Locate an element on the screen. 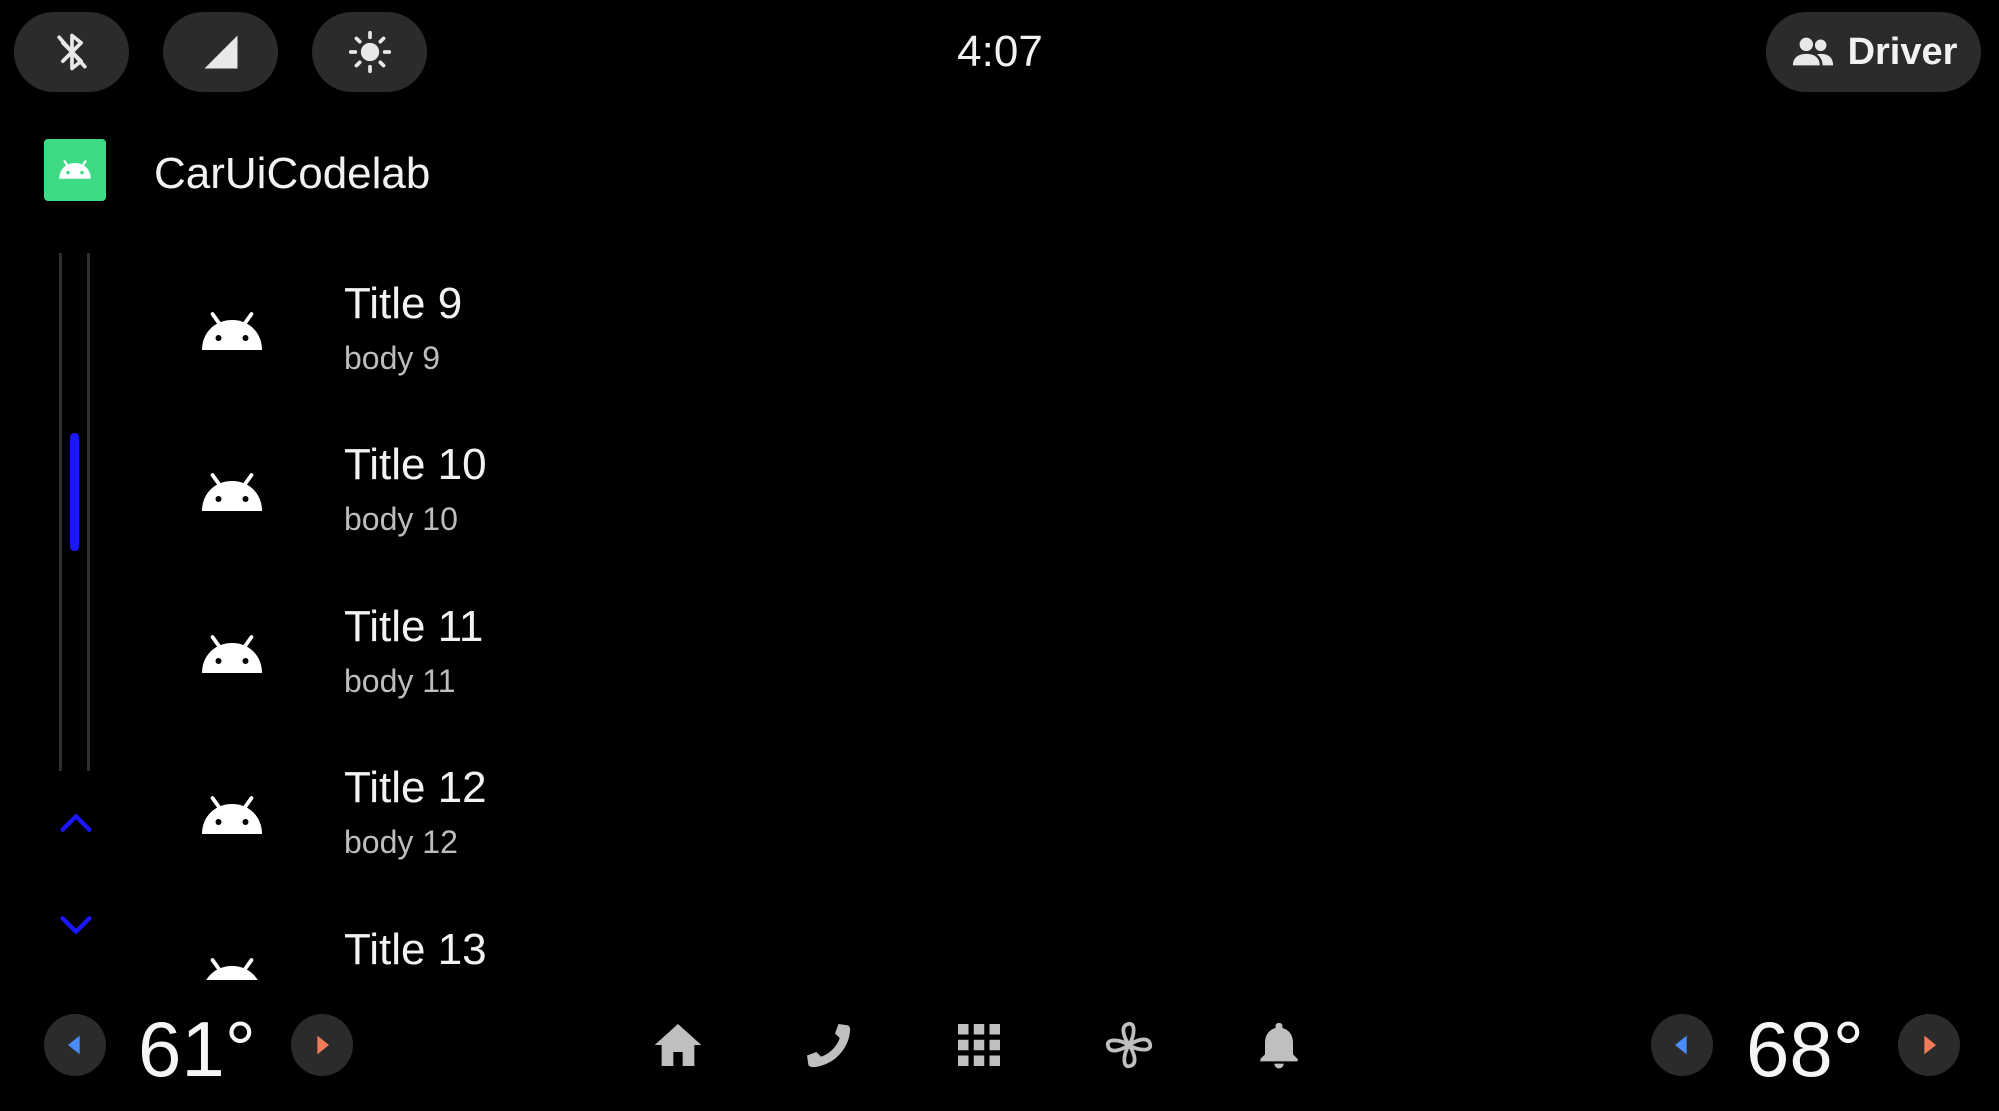  app-launcher-button is located at coordinates (979, 1045).